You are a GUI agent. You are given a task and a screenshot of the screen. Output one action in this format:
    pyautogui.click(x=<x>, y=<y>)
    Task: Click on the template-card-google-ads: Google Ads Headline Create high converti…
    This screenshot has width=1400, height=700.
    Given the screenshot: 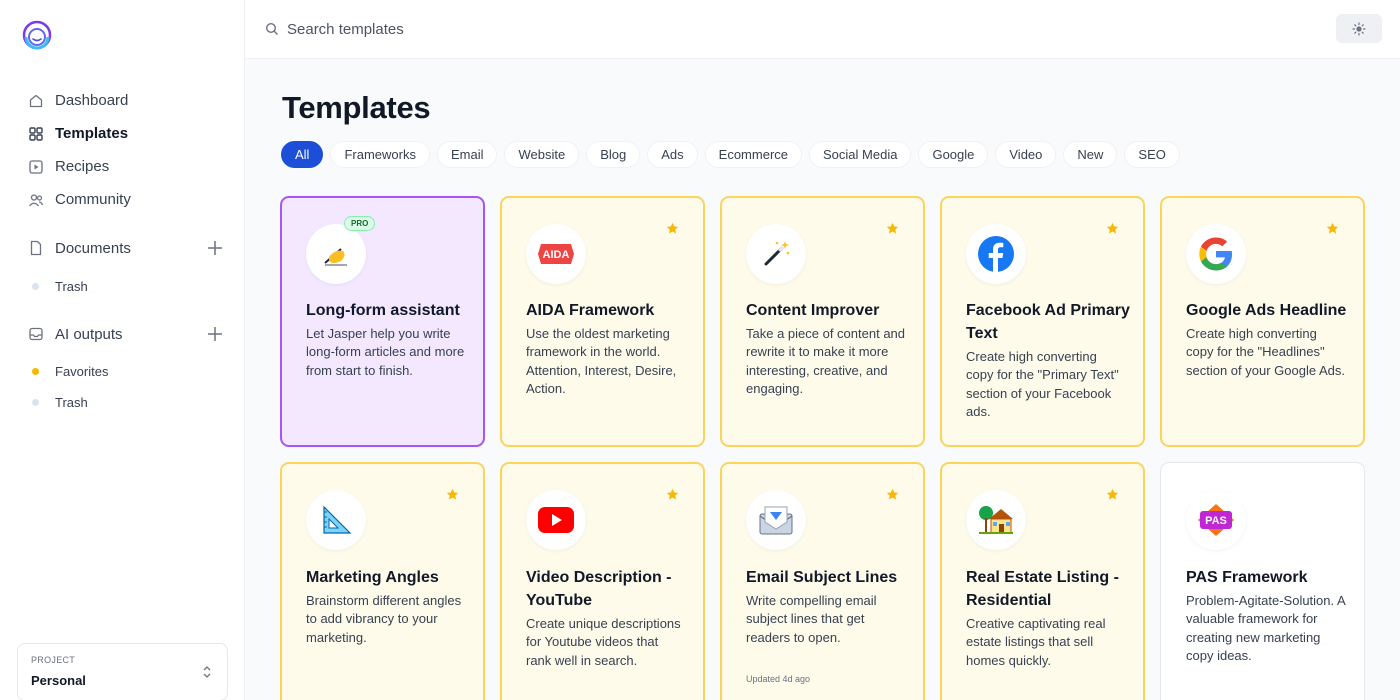 What is the action you would take?
    pyautogui.click(x=1262, y=321)
    